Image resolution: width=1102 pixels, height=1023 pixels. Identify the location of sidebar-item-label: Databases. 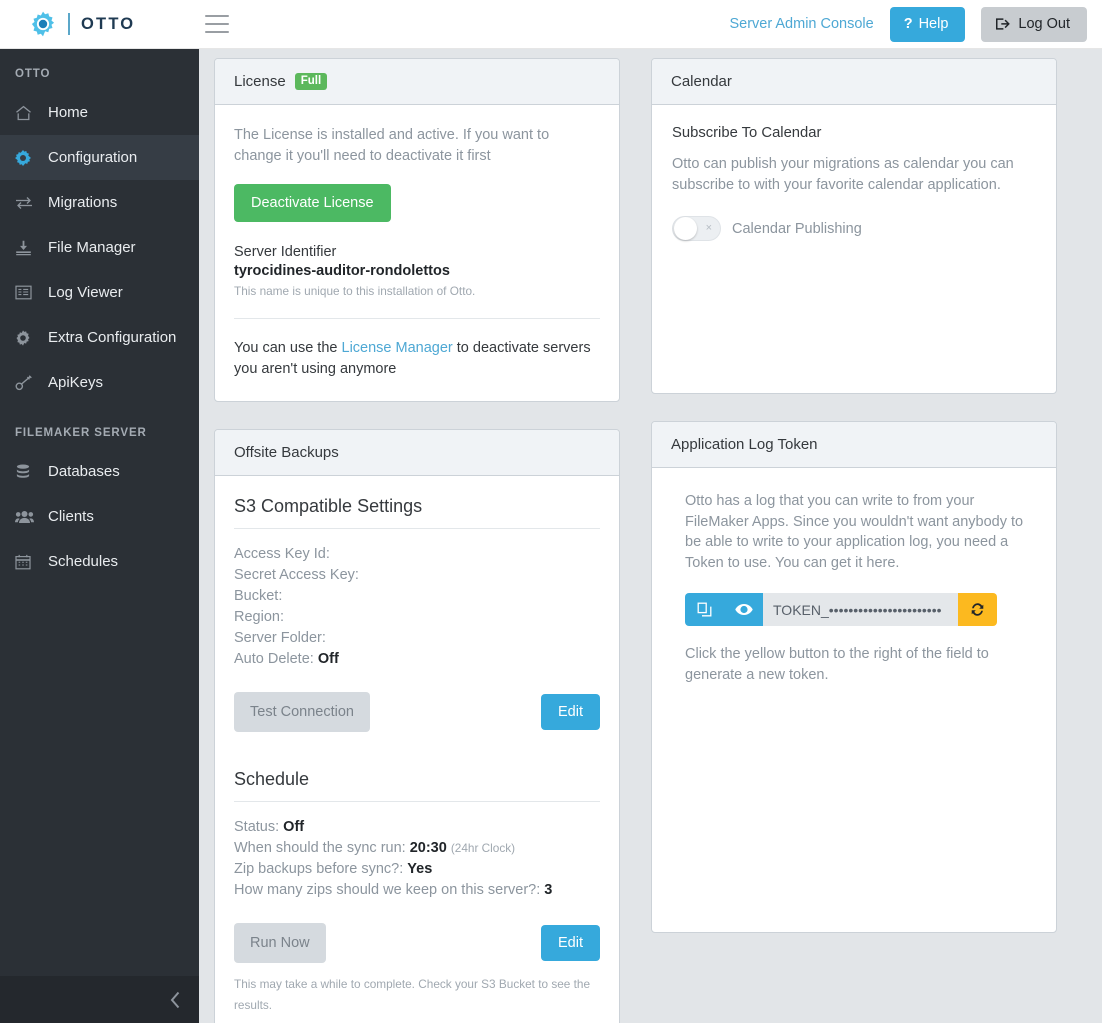
(84, 471).